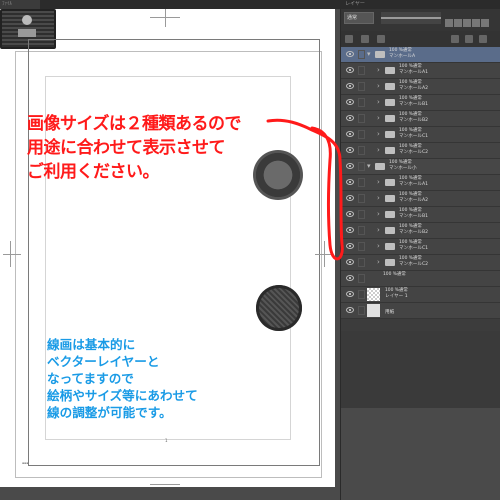 Image resolution: width=500 pixels, height=500 pixels. I want to click on layer-row: ▾ 100 %通常 マンホールA, so click(420, 55).